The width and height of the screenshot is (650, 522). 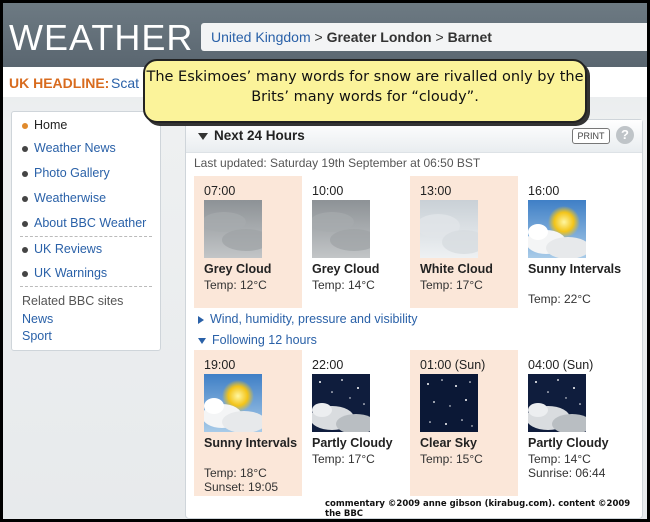 What do you see at coordinates (561, 365) in the screenshot?
I see `slot-time: 04:00 (Sun)` at bounding box center [561, 365].